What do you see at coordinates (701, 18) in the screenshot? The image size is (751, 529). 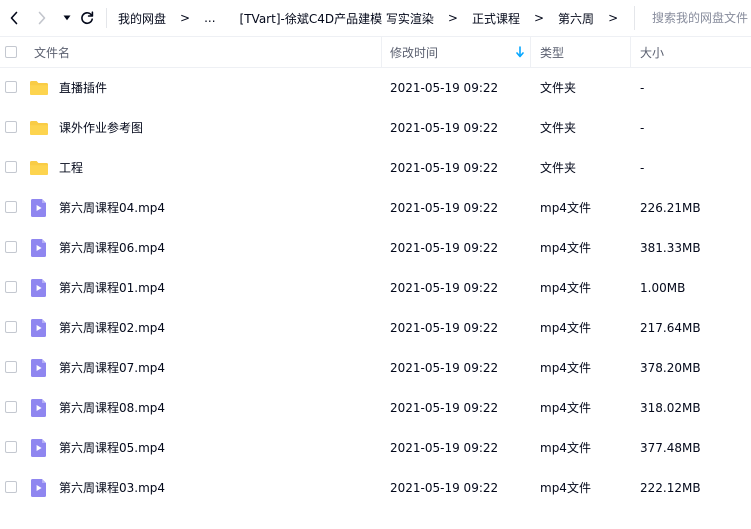 I see `search-input` at bounding box center [701, 18].